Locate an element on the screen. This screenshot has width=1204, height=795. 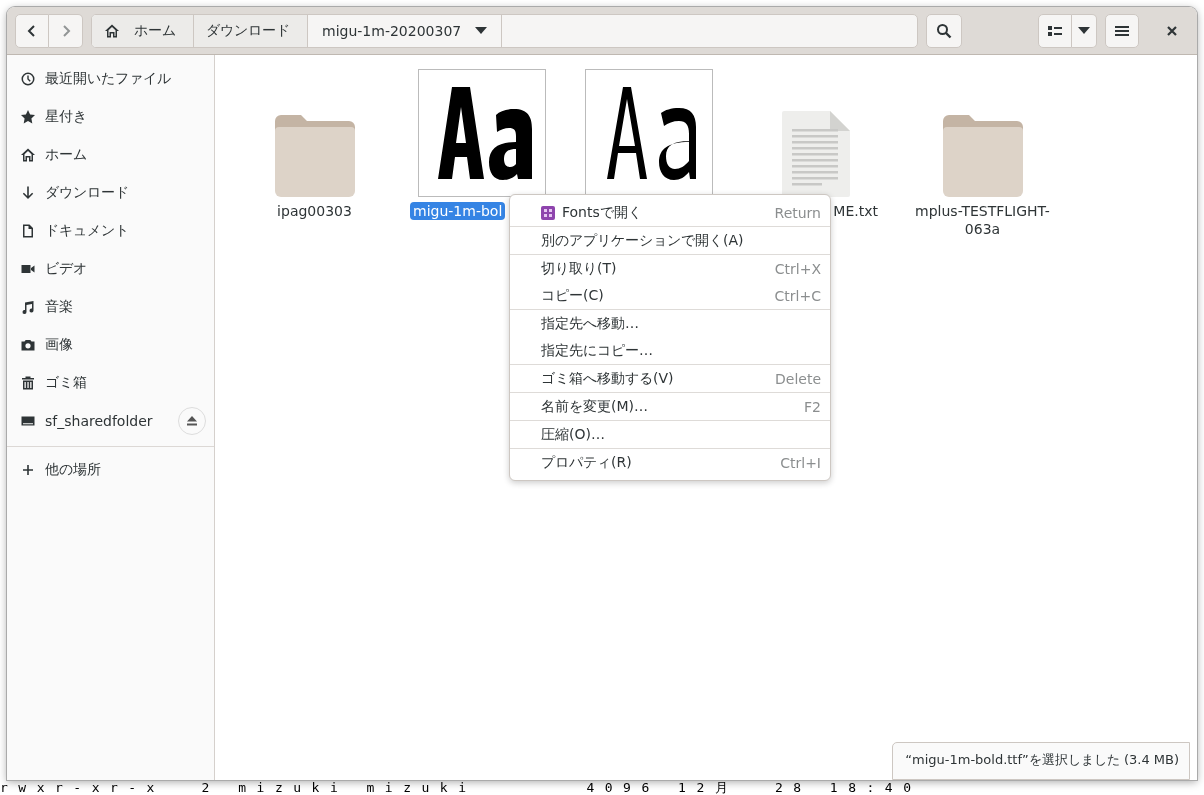
search-button is located at coordinates (944, 30).